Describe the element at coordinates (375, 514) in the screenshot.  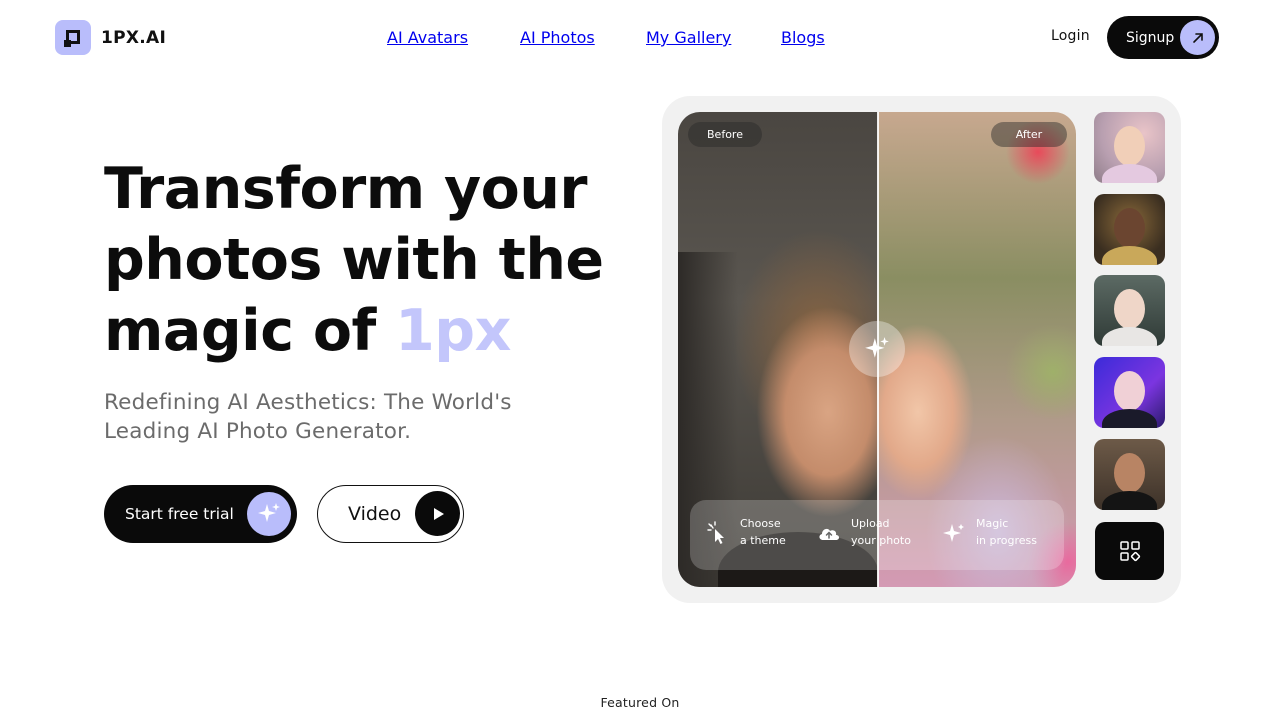
I see `video-label: Video` at that location.